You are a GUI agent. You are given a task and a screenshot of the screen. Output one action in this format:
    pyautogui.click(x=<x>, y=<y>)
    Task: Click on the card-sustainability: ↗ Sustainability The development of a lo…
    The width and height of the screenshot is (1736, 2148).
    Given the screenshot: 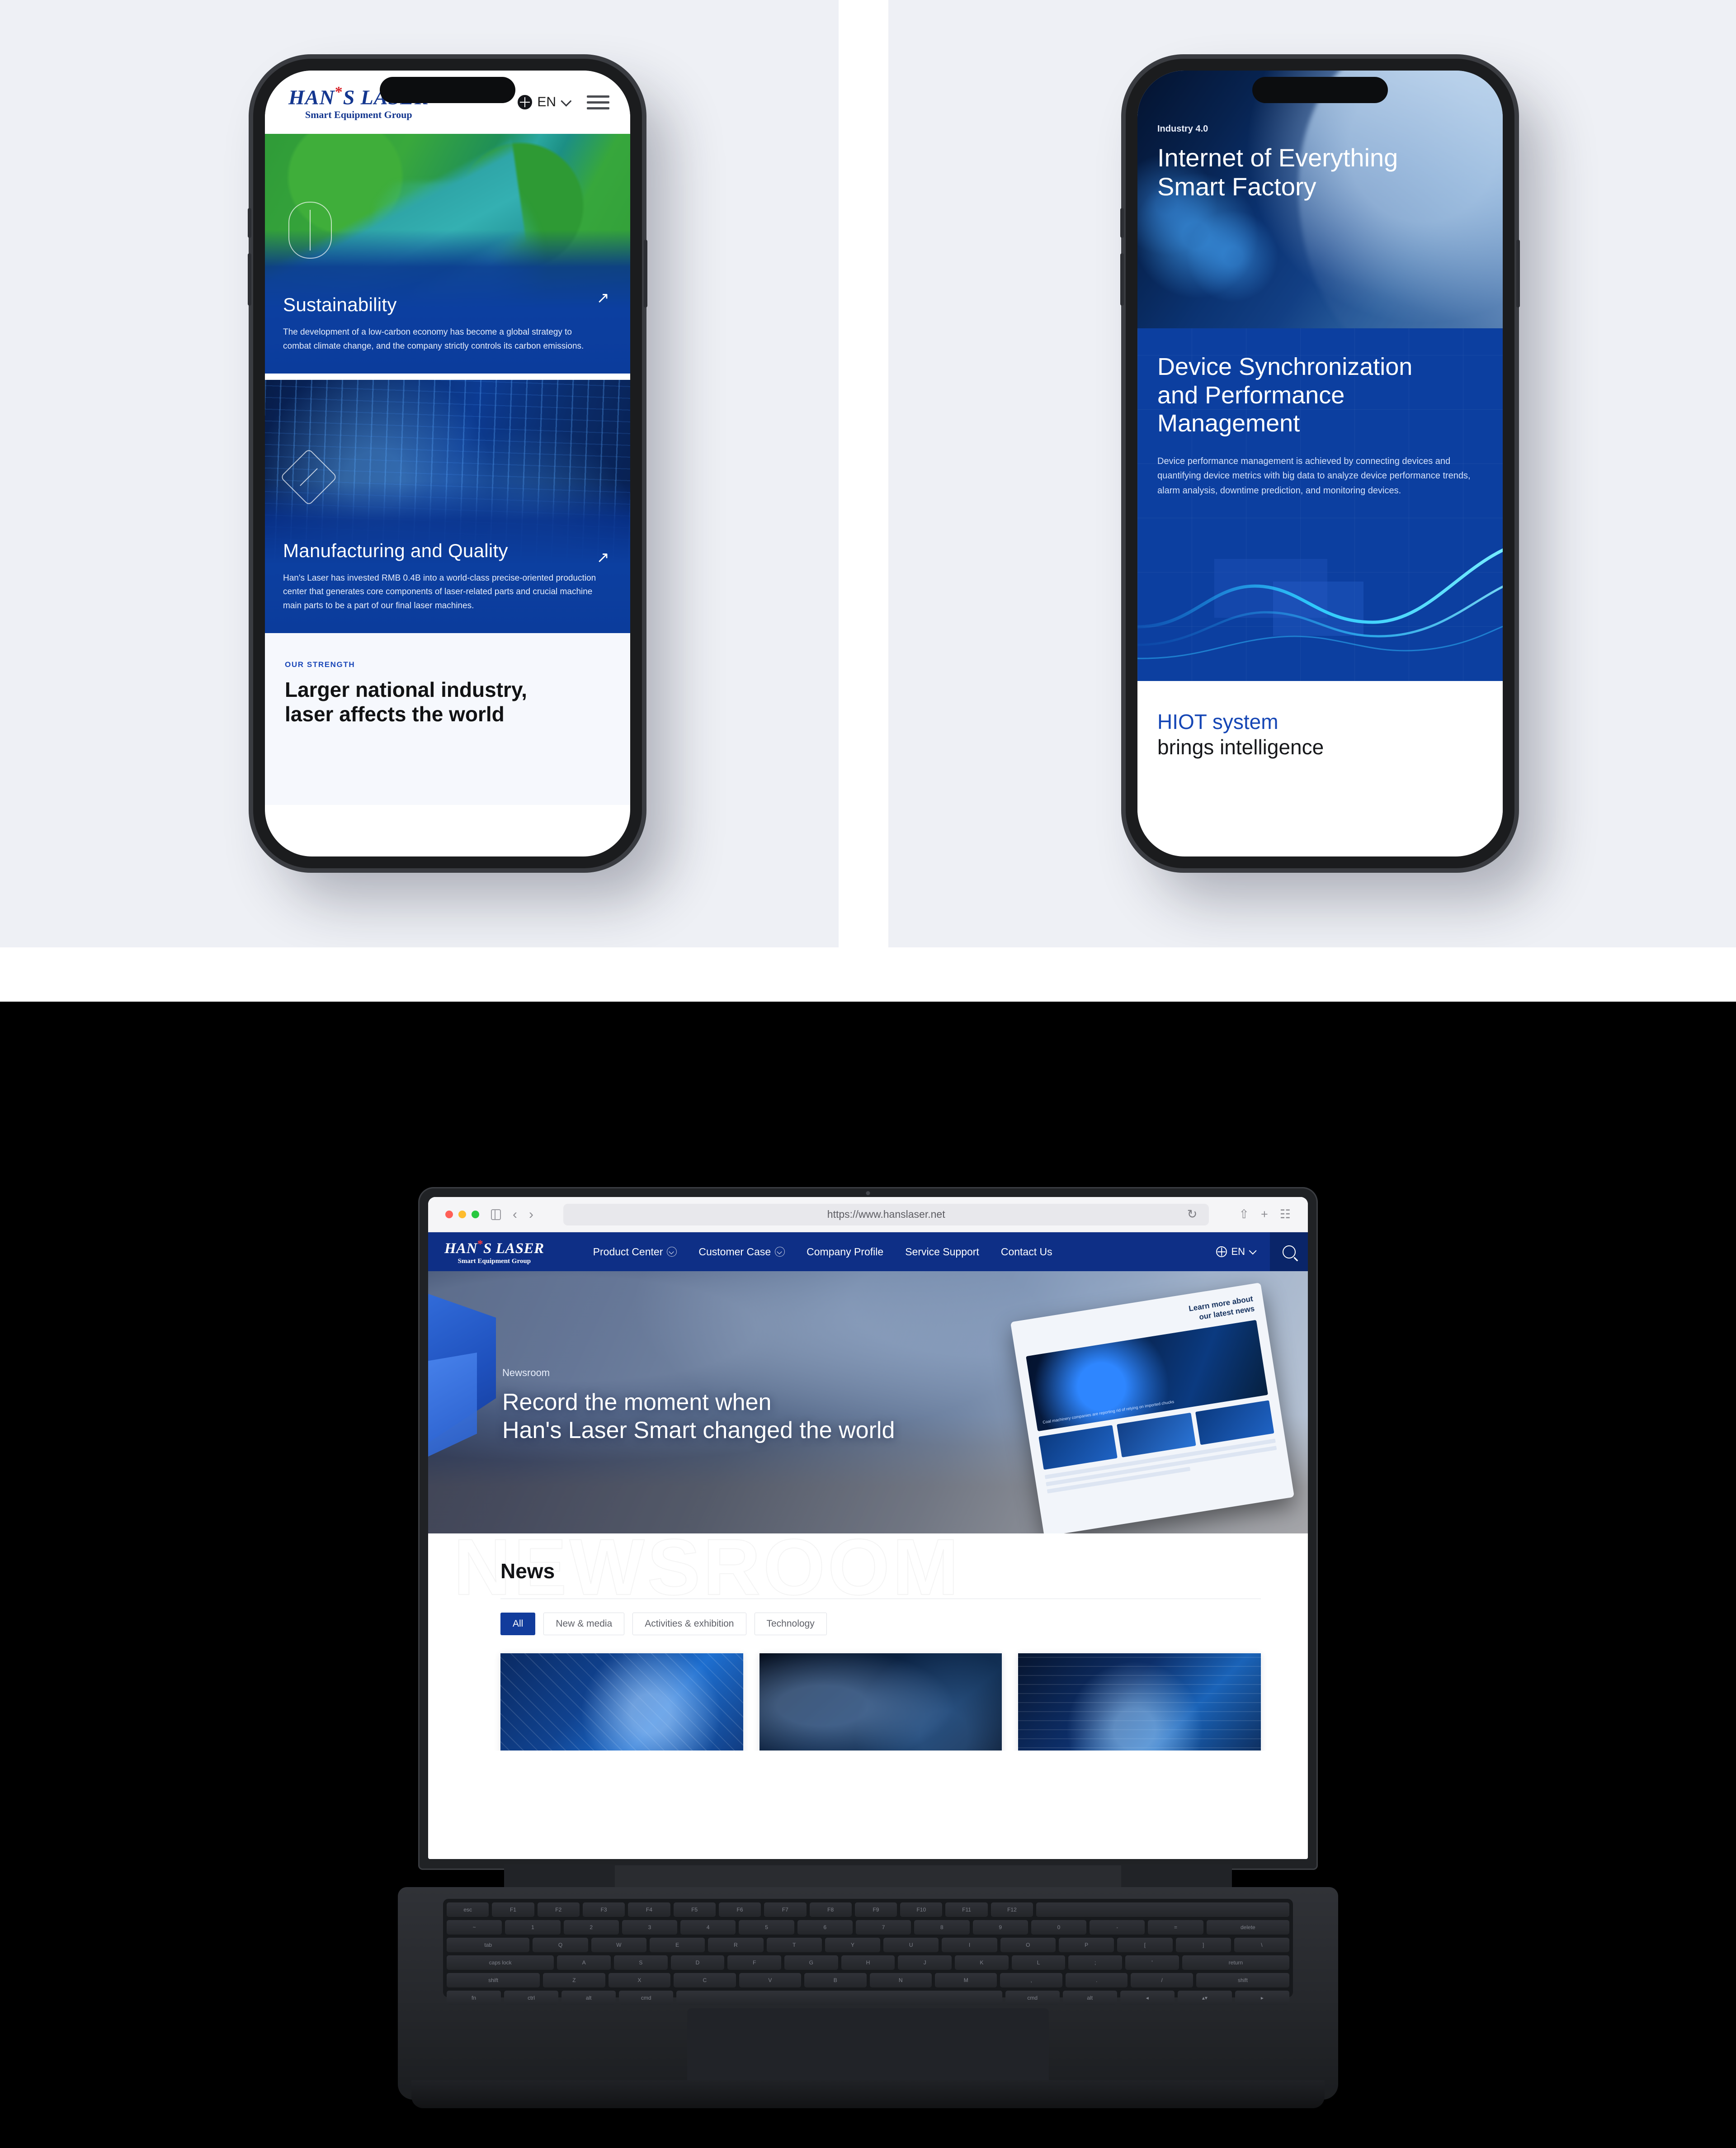 What is the action you would take?
    pyautogui.click(x=448, y=254)
    